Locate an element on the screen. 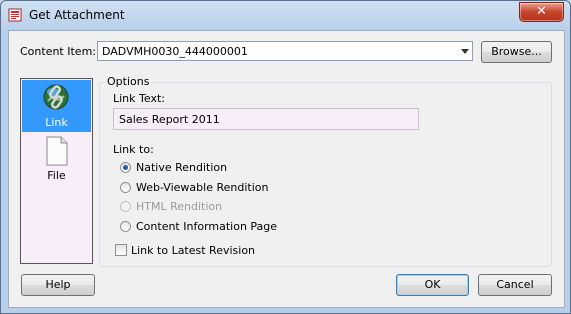  latest-revision-checkbox is located at coordinates (121, 250).